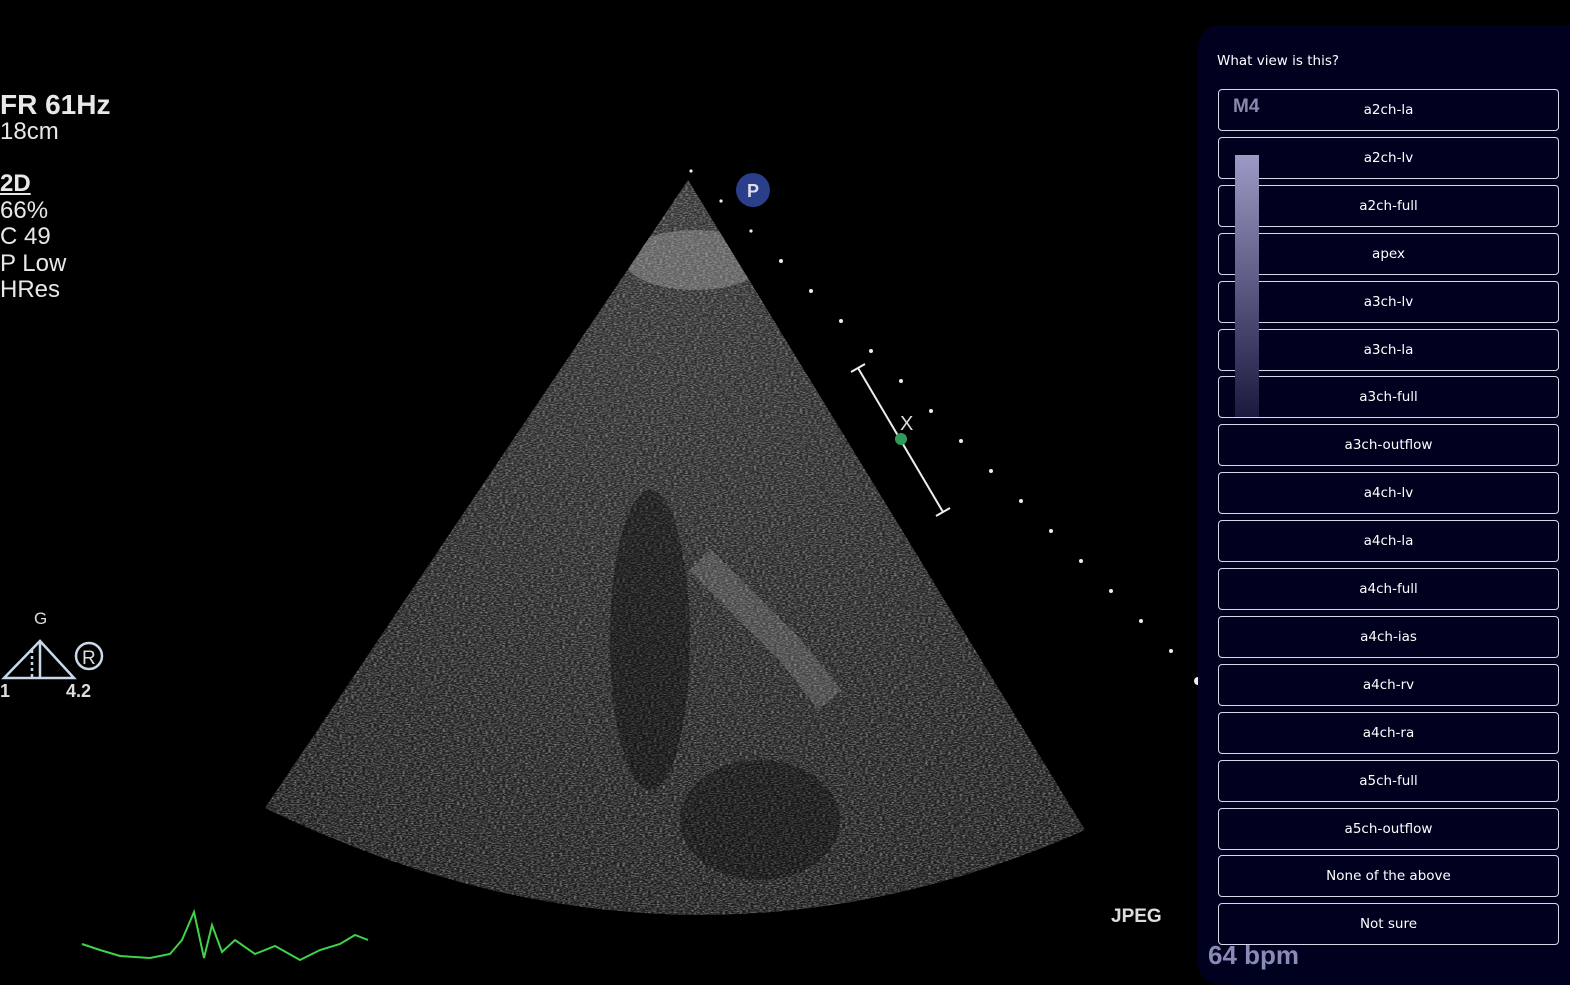 The image size is (1570, 985). What do you see at coordinates (1388, 301) in the screenshot?
I see `option-button: a3ch-lv` at bounding box center [1388, 301].